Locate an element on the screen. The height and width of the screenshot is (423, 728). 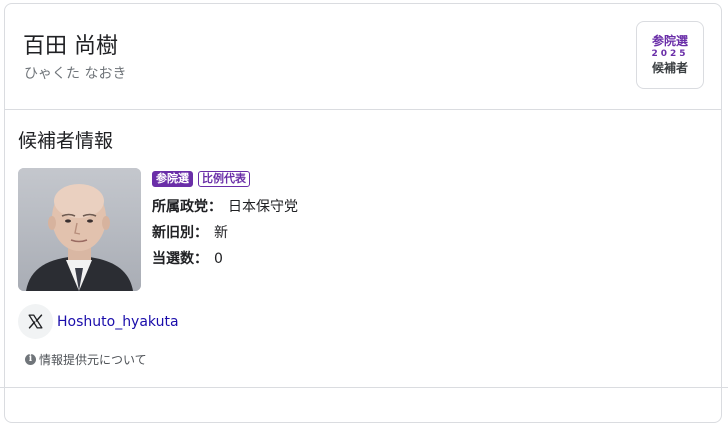
section-title: 候補者情報 is located at coordinates (66, 141).